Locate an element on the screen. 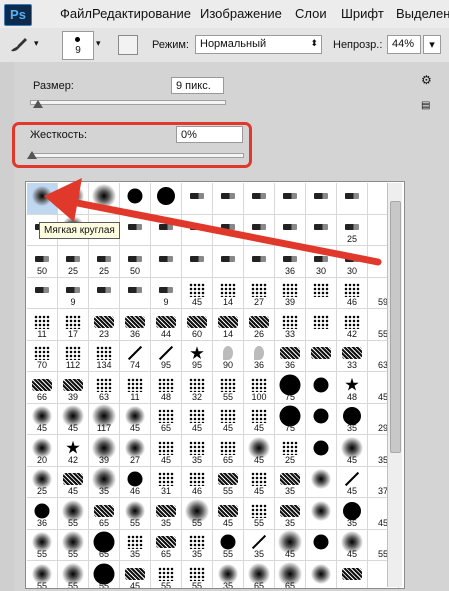 This screenshot has width=449, height=591. chevron-down-icon: ▾ is located at coordinates (36, 43).